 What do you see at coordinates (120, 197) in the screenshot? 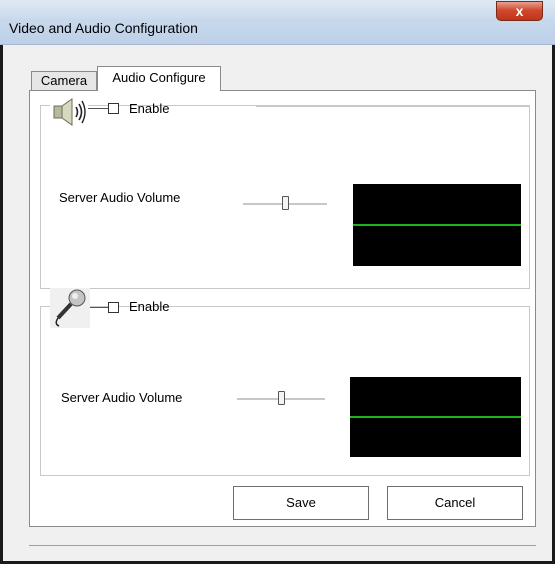
I see `speaker-volume-label: Server Audio Volume` at bounding box center [120, 197].